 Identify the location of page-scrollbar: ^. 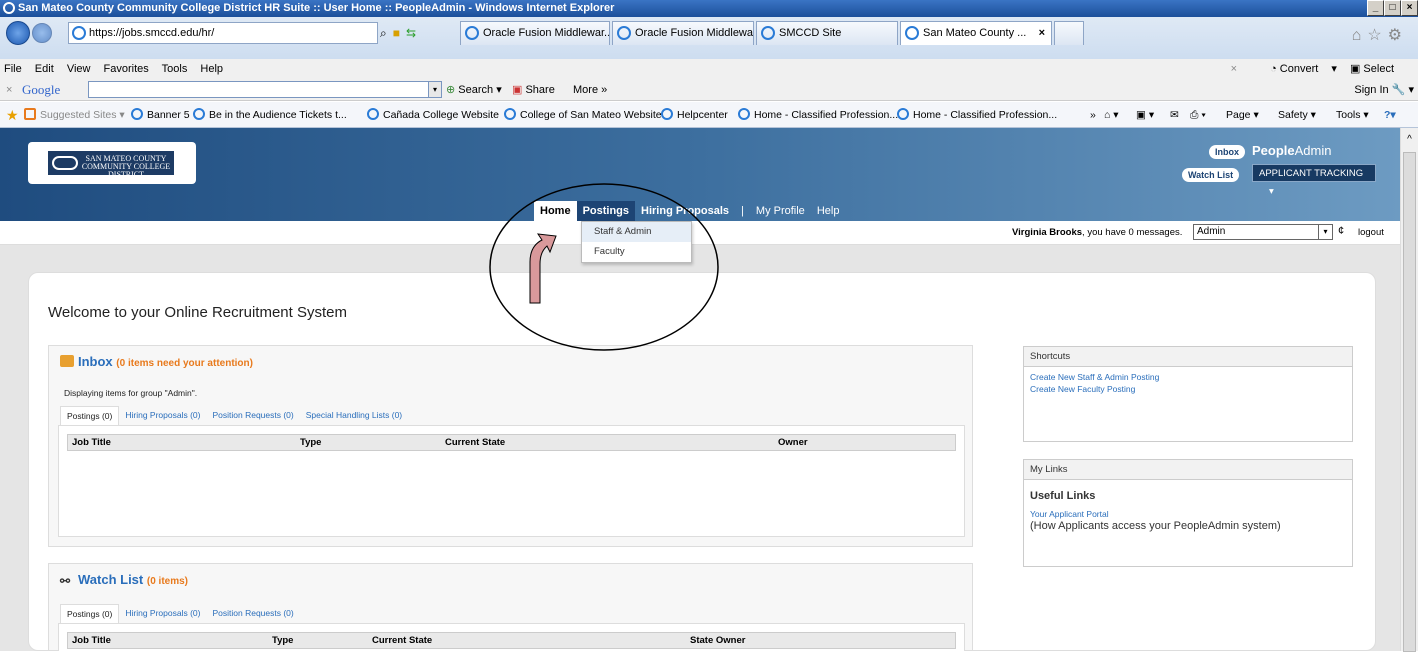
(1409, 390).